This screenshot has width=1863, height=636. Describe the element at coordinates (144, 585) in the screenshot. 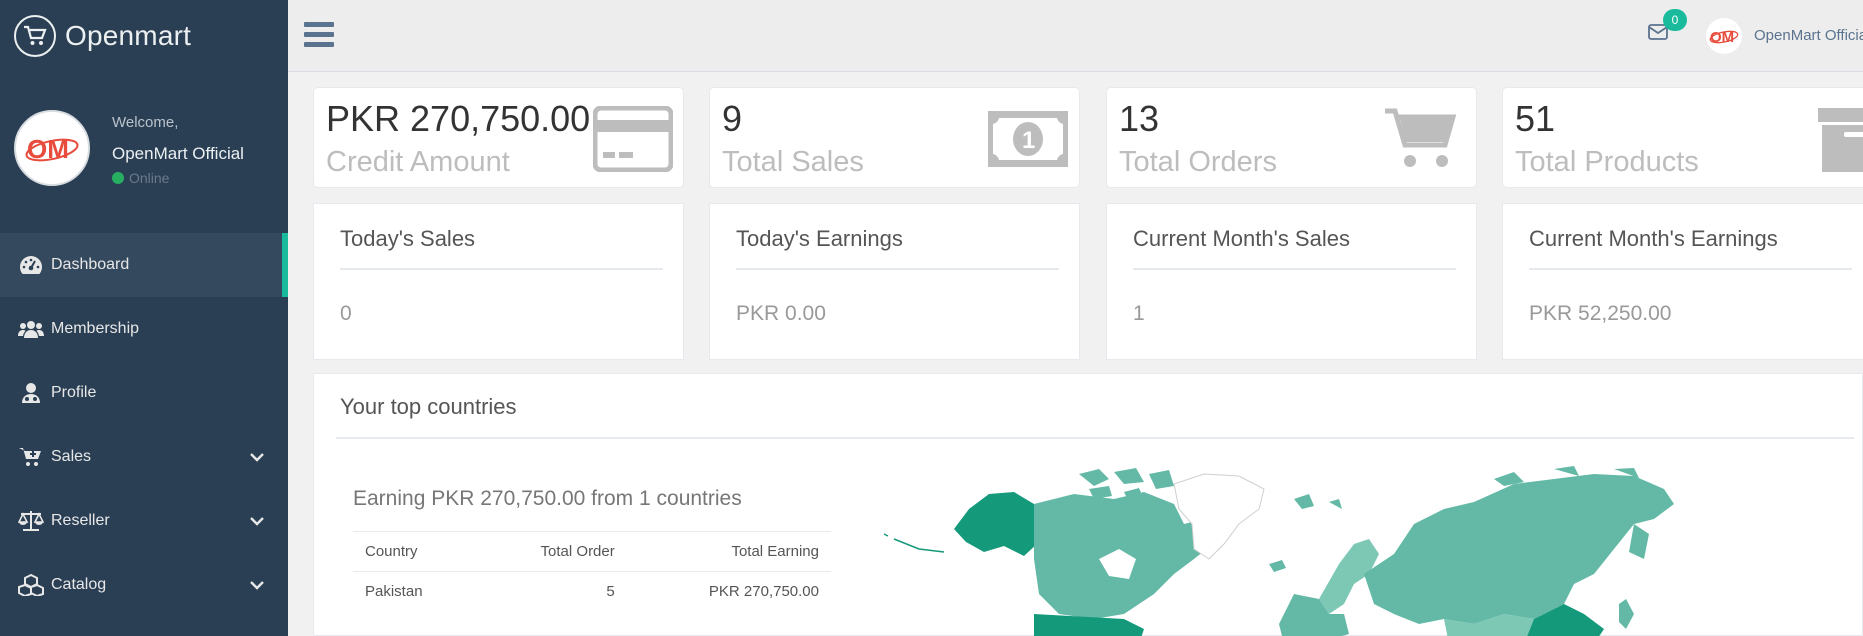

I see `sidebar-item-catalog: Catalog` at that location.